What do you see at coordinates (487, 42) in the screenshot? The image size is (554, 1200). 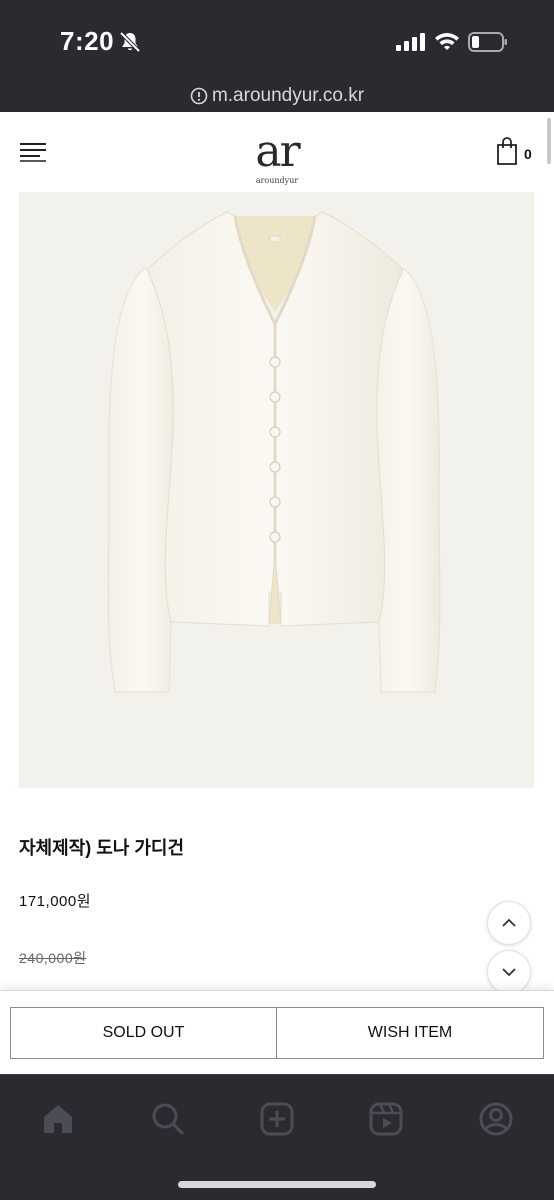 I see `battery-icon` at bounding box center [487, 42].